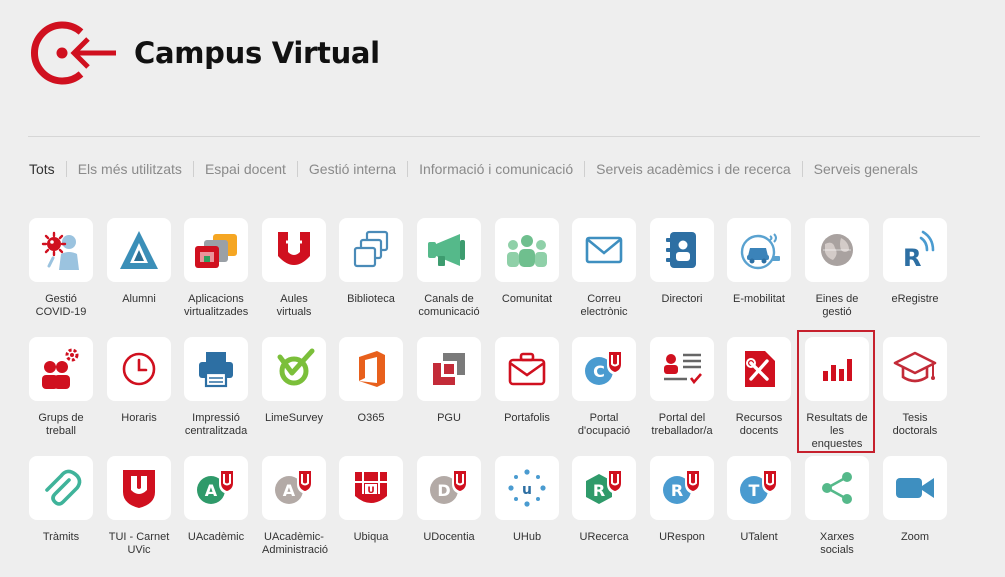  I want to click on app-comunitat: Comunitat, so click(534, 262).